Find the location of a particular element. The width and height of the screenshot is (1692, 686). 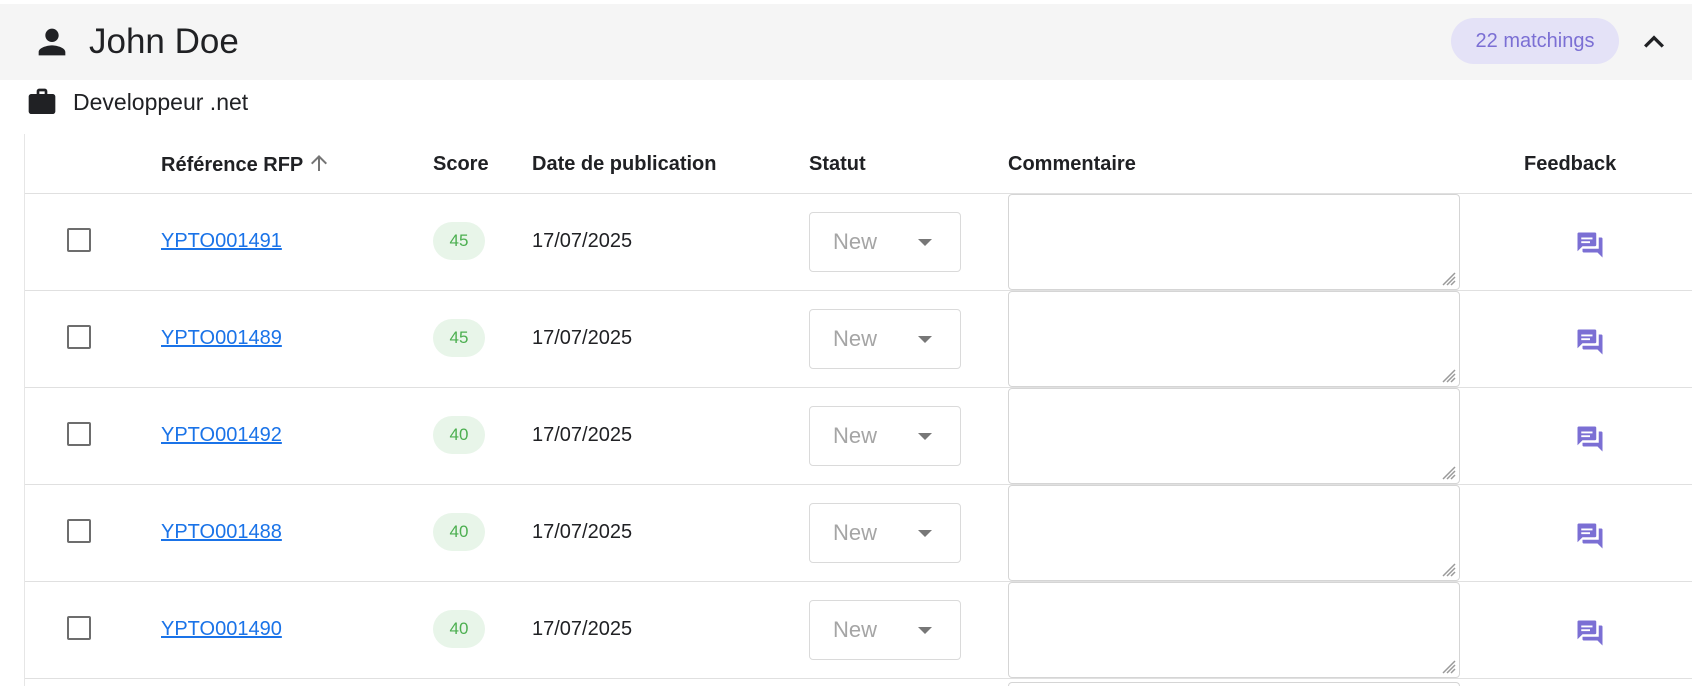

table-row-partial is located at coordinates (858, 684).